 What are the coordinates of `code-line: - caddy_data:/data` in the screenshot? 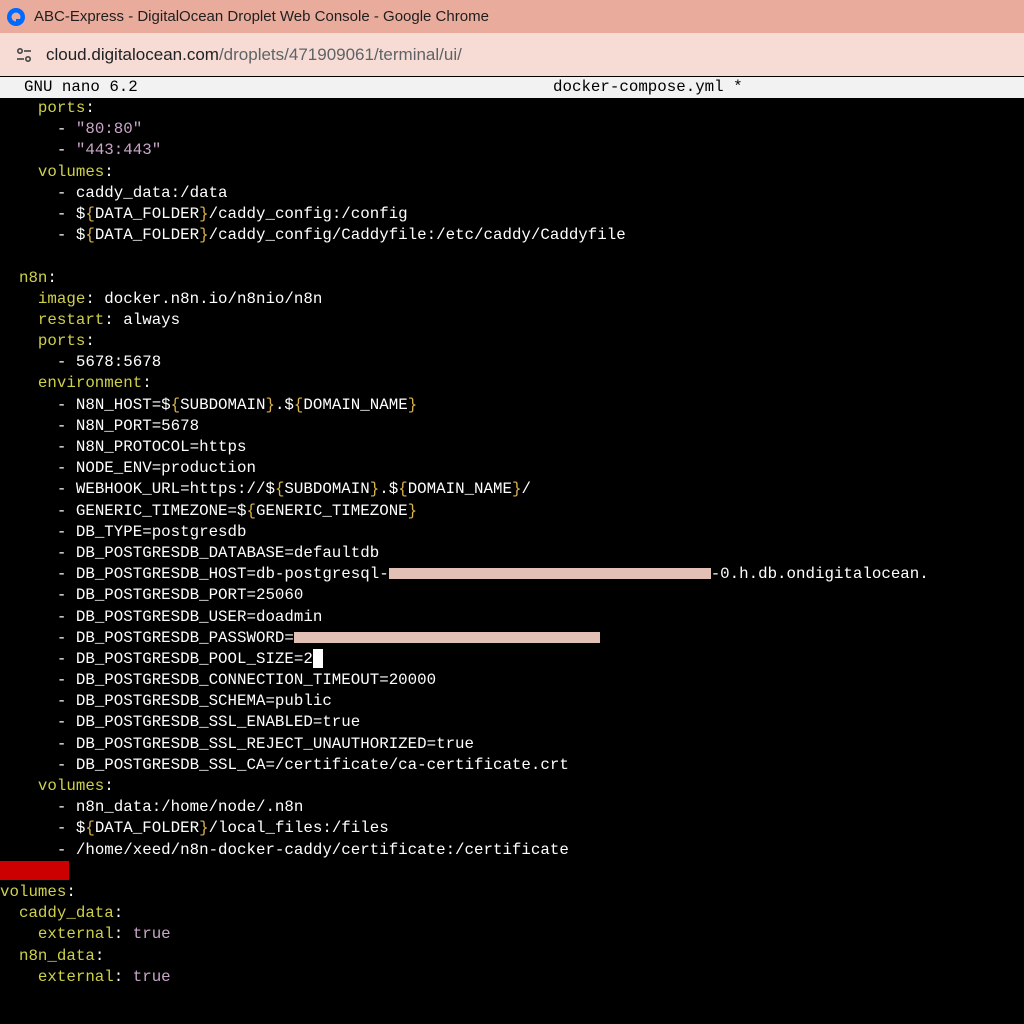 It's located at (142, 192).